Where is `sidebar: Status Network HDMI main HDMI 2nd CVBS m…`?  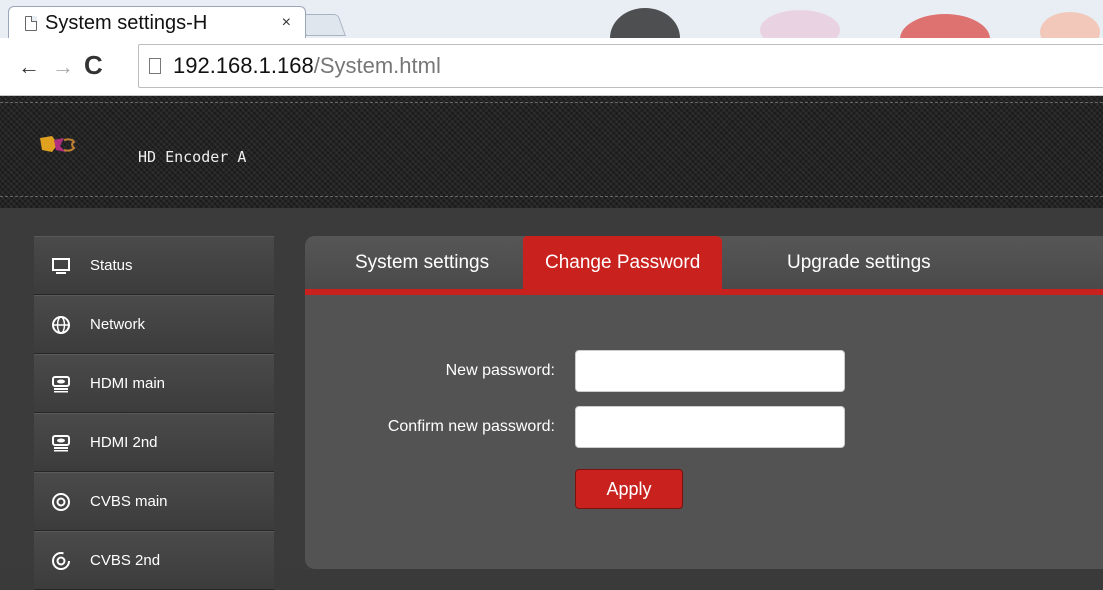
sidebar: Status Network HDMI main HDMI 2nd CVBS m… is located at coordinates (154, 413).